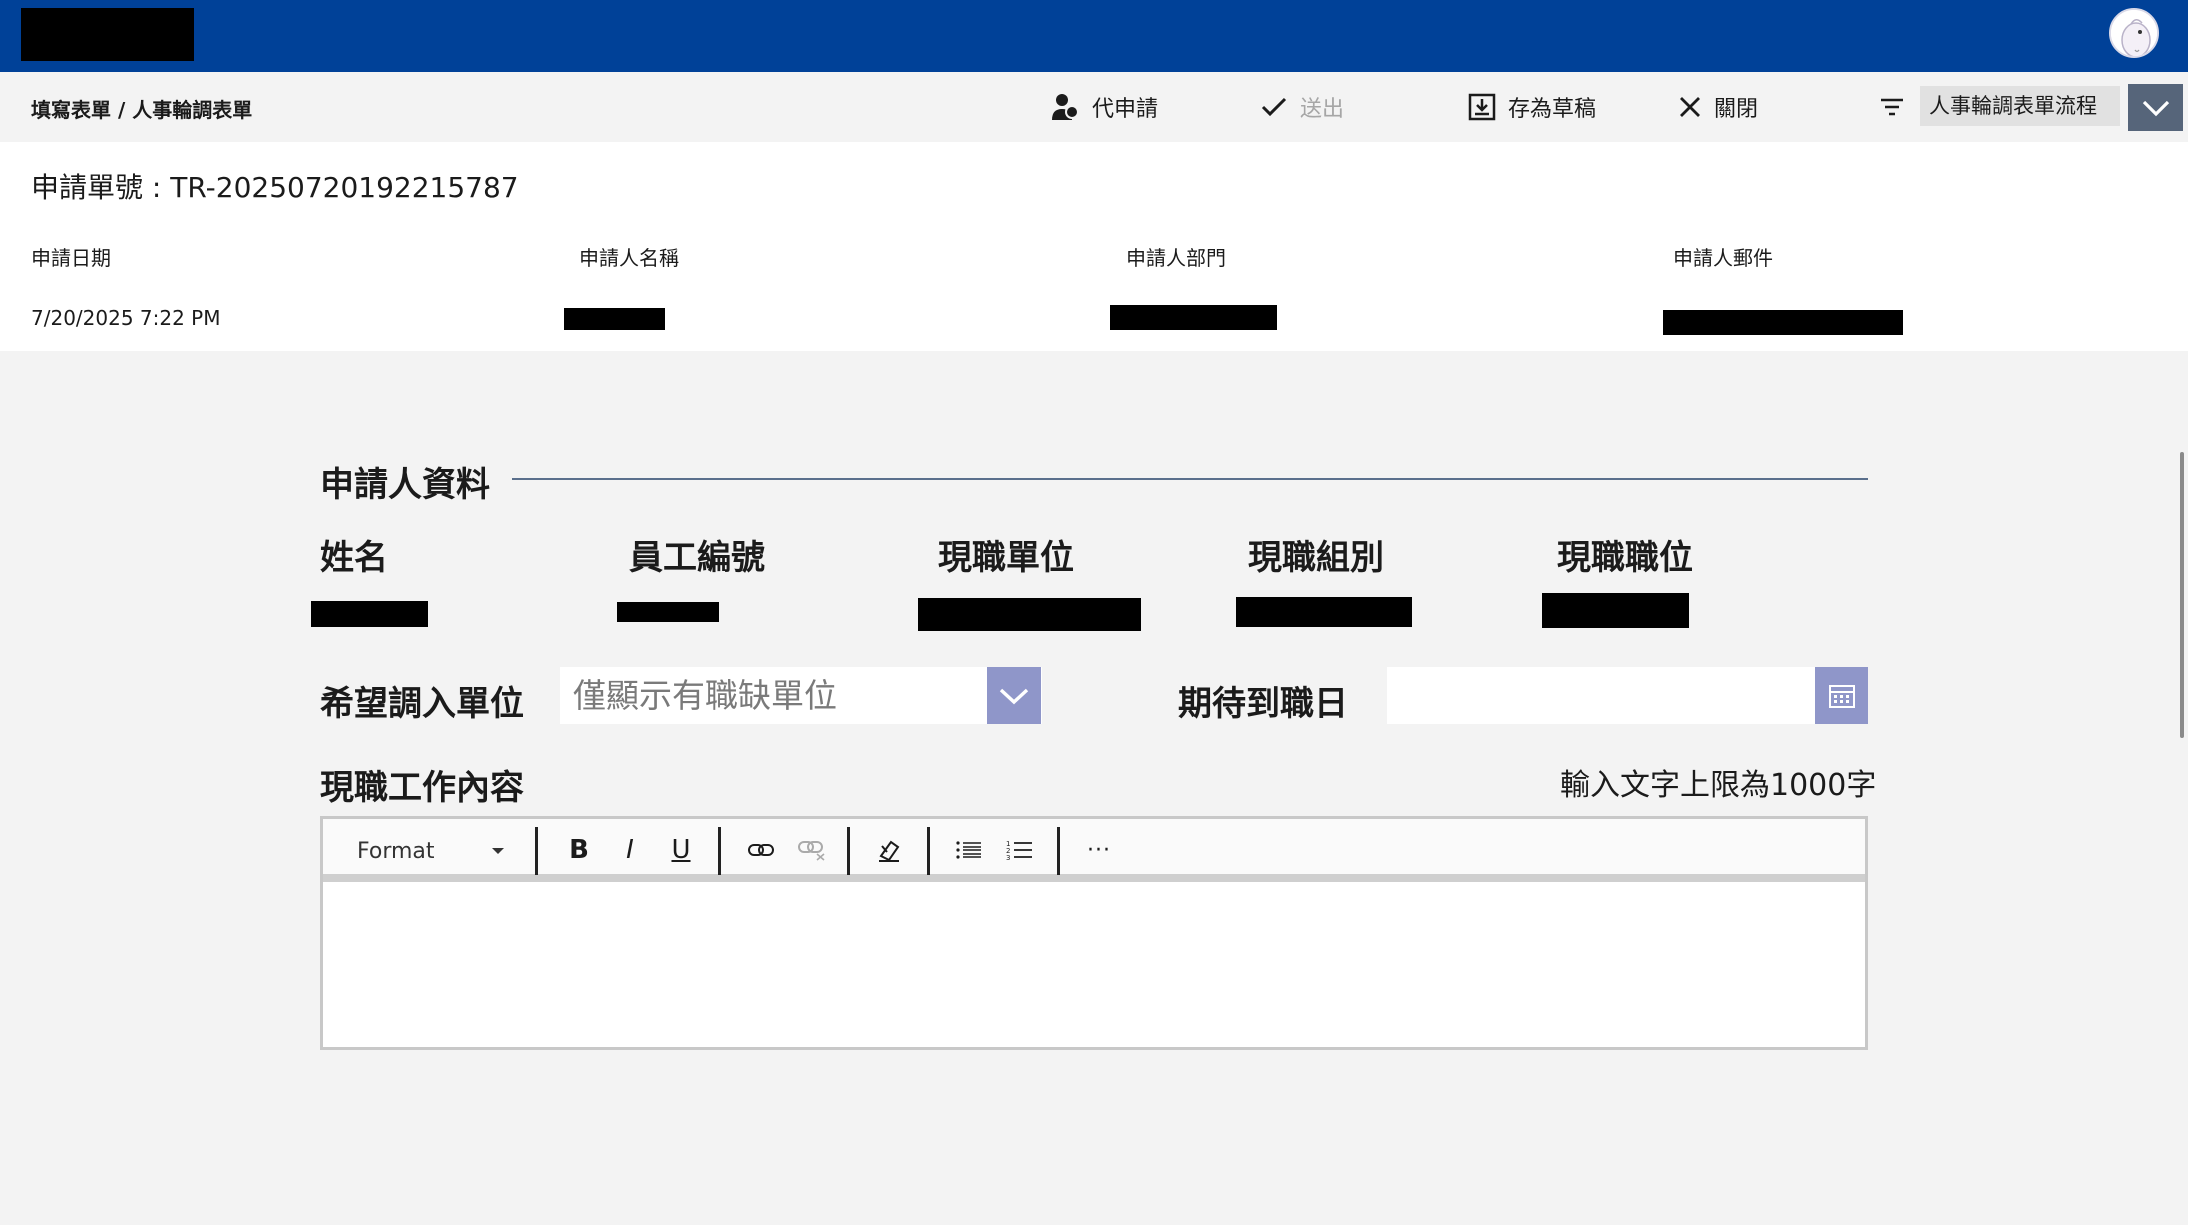  What do you see at coordinates (1322, 109) in the screenshot?
I see `submit-label: 送出` at bounding box center [1322, 109].